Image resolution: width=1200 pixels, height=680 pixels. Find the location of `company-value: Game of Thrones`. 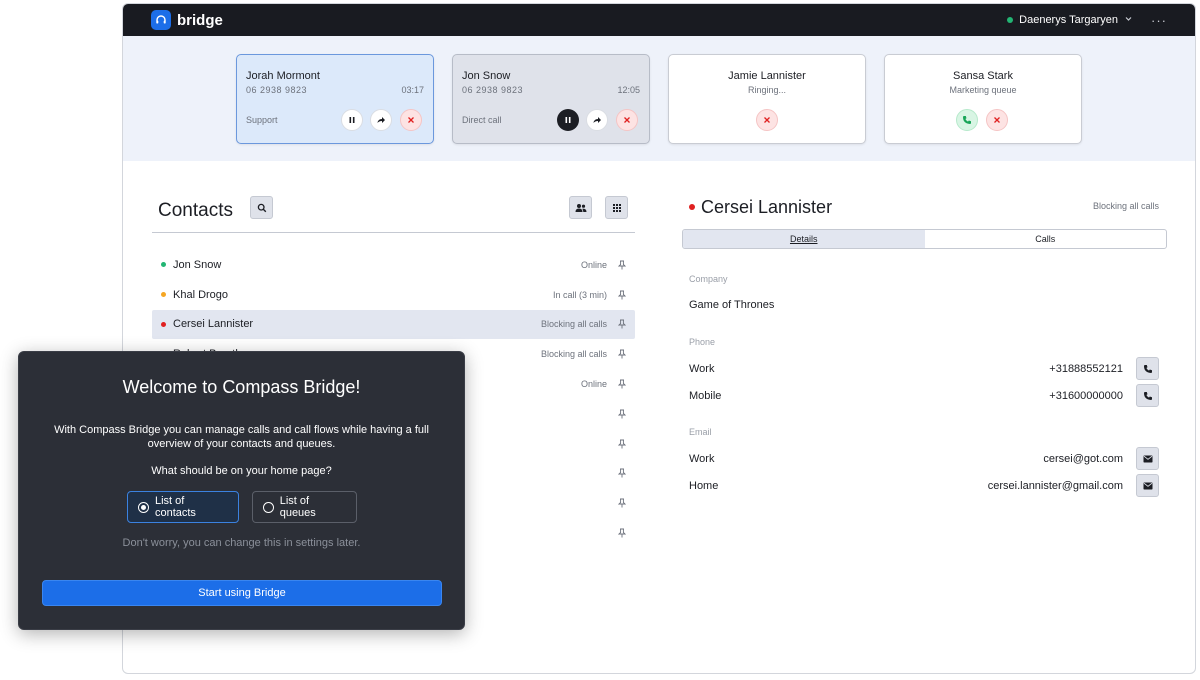

company-value: Game of Thrones is located at coordinates (732, 305).